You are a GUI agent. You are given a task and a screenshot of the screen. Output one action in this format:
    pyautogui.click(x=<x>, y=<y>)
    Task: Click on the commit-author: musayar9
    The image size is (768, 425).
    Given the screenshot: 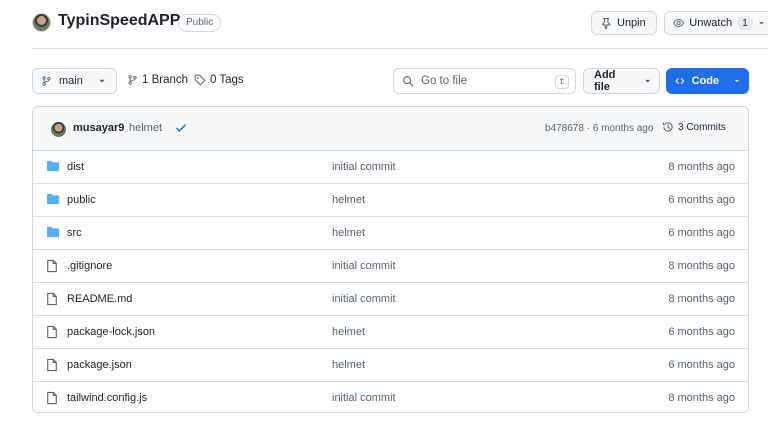 What is the action you would take?
    pyautogui.click(x=98, y=128)
    